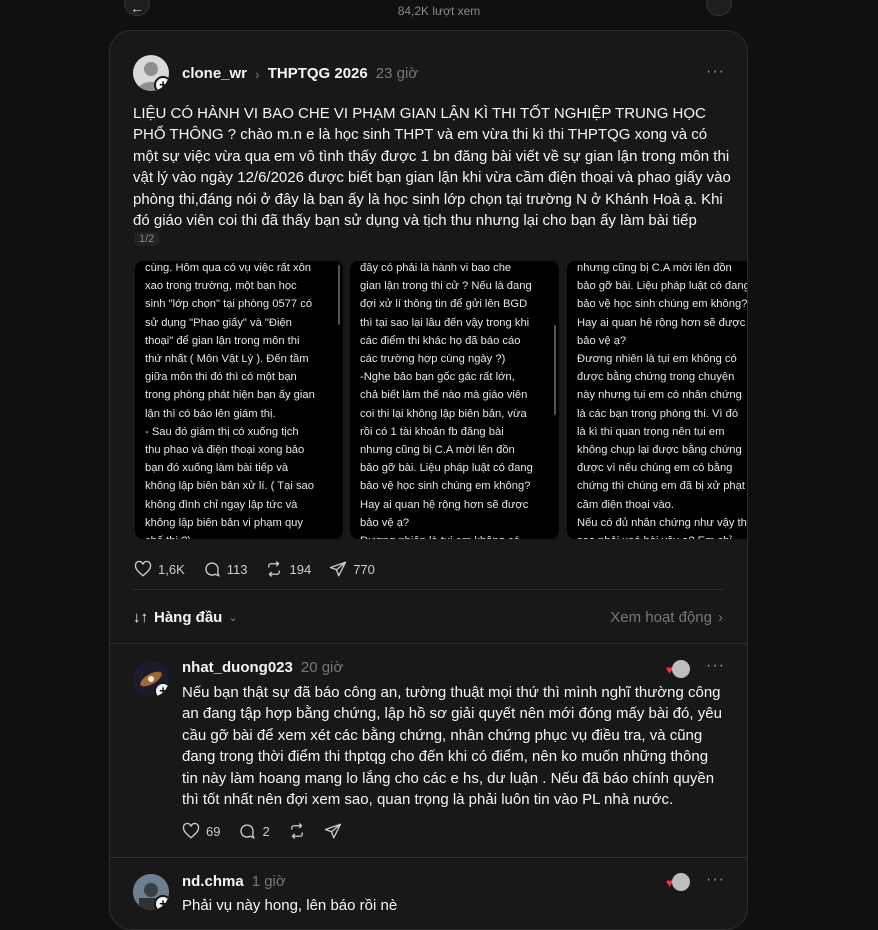 This screenshot has height=930, width=878. What do you see at coordinates (352, 569) in the screenshot?
I see `share-button: 770` at bounding box center [352, 569].